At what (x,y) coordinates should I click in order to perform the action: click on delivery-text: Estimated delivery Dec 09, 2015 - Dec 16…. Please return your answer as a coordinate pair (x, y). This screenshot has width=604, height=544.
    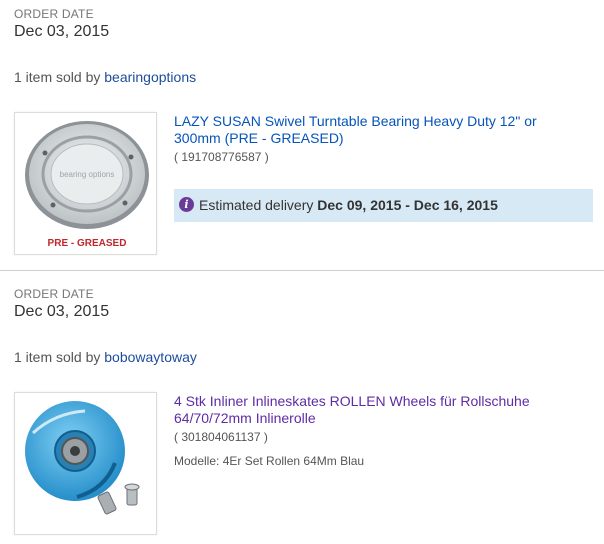
    Looking at the image, I should click on (348, 205).